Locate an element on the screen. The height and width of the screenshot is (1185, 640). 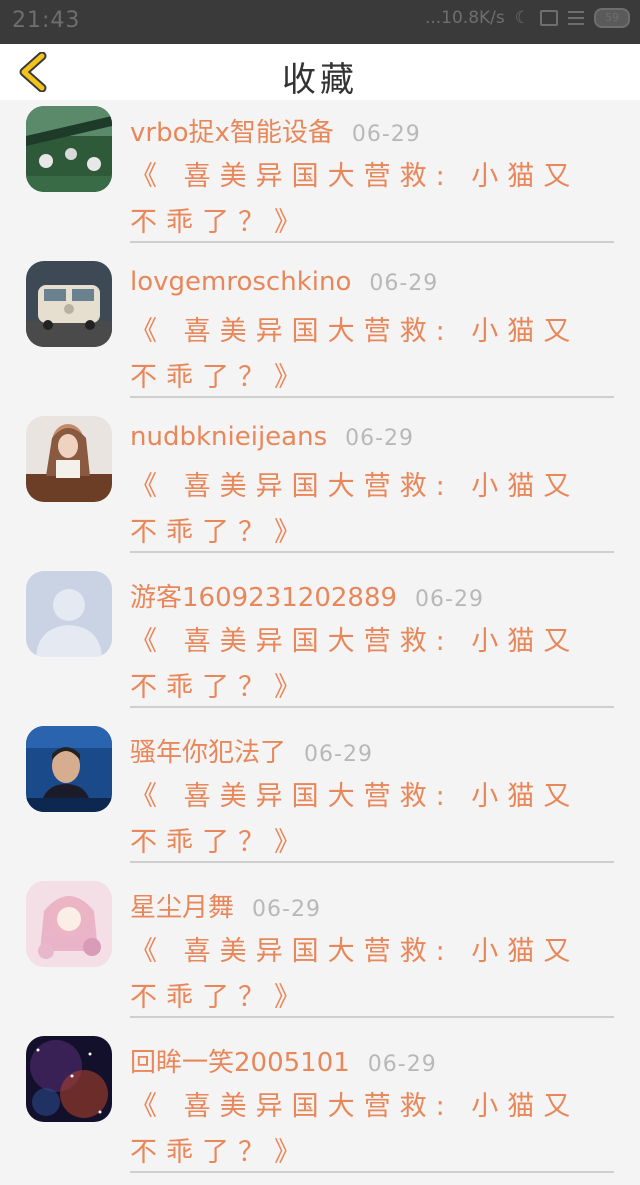
battery-icon: 59 is located at coordinates (612, 18).